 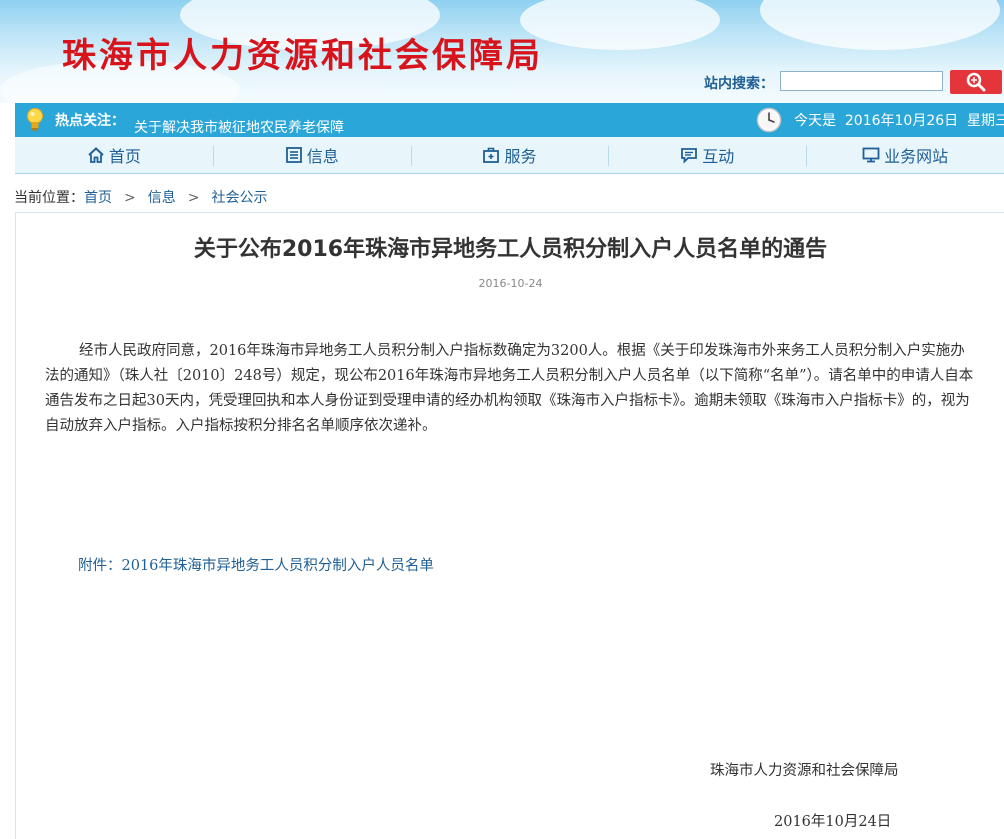 I want to click on article-signature: 珠海市人力资源和社会保障局, so click(x=804, y=771).